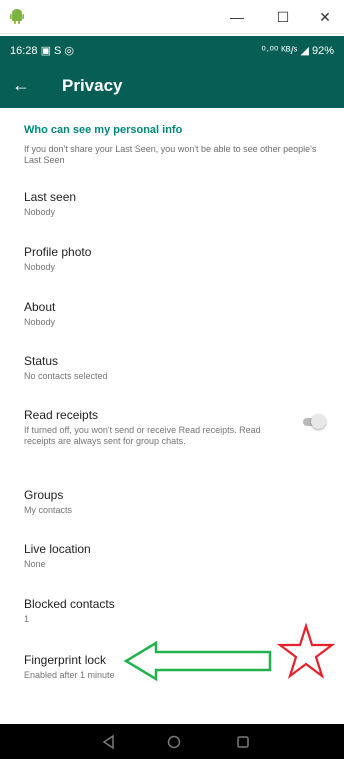 This screenshot has width=344, height=759. Describe the element at coordinates (27, 619) in the screenshot. I see `setting-value: 1` at that location.